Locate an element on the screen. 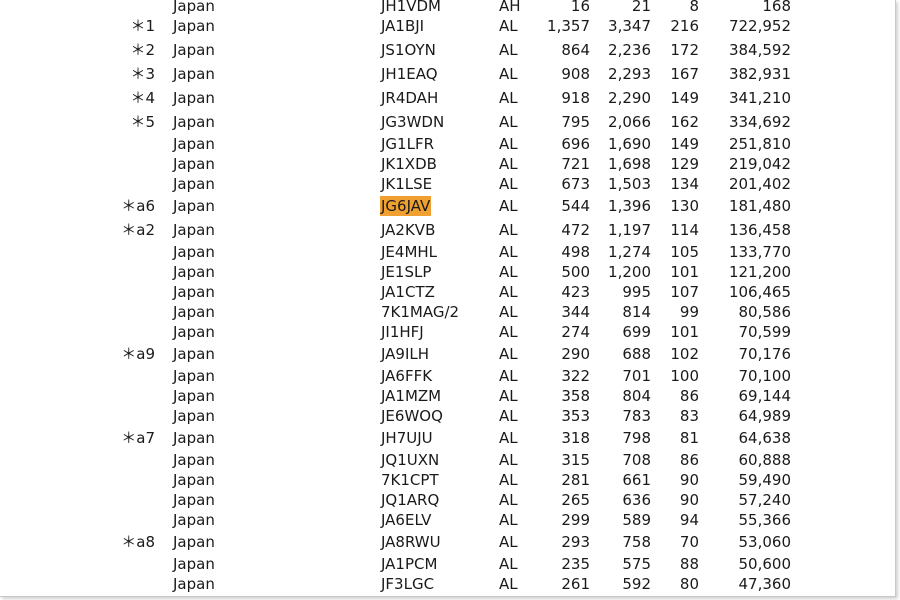  points-cell: 699 is located at coordinates (636, 332).